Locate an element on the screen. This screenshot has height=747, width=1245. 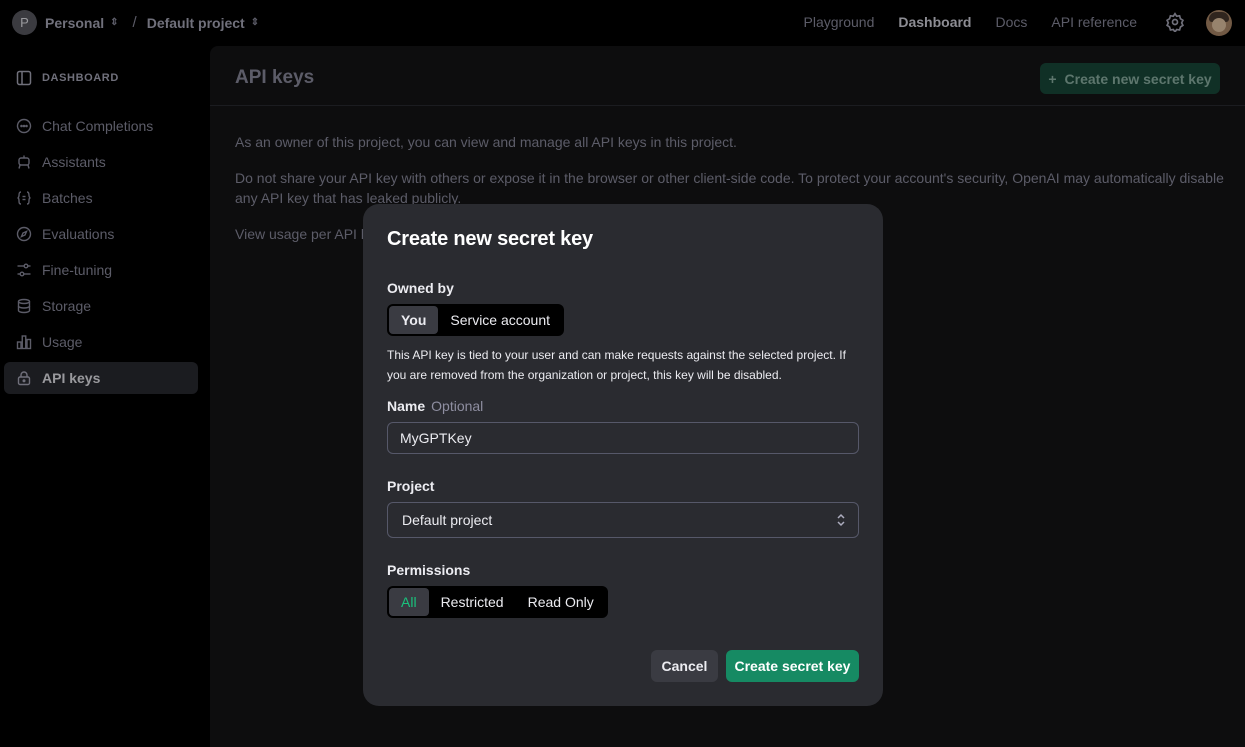
project-select-value: Default project is located at coordinates (447, 520).